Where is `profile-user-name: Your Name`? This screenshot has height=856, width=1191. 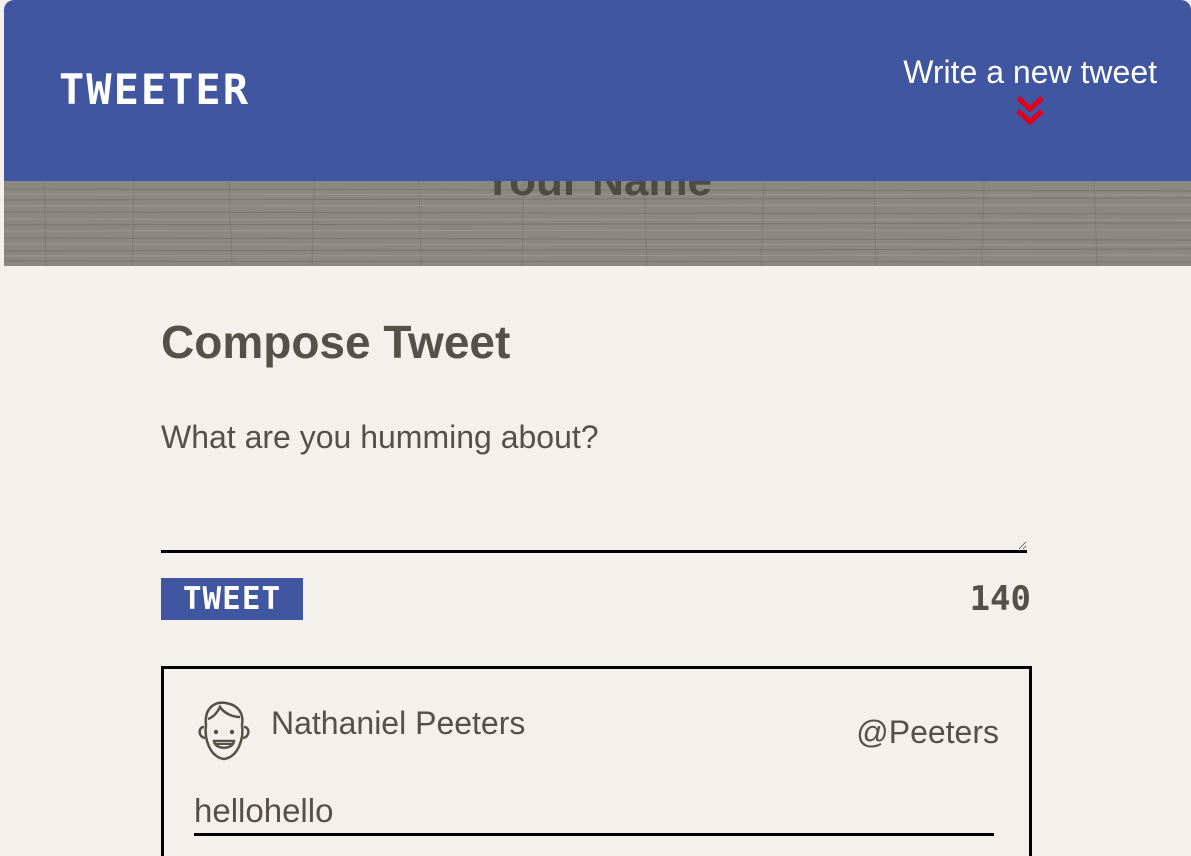 profile-user-name: Your Name is located at coordinates (597, 196).